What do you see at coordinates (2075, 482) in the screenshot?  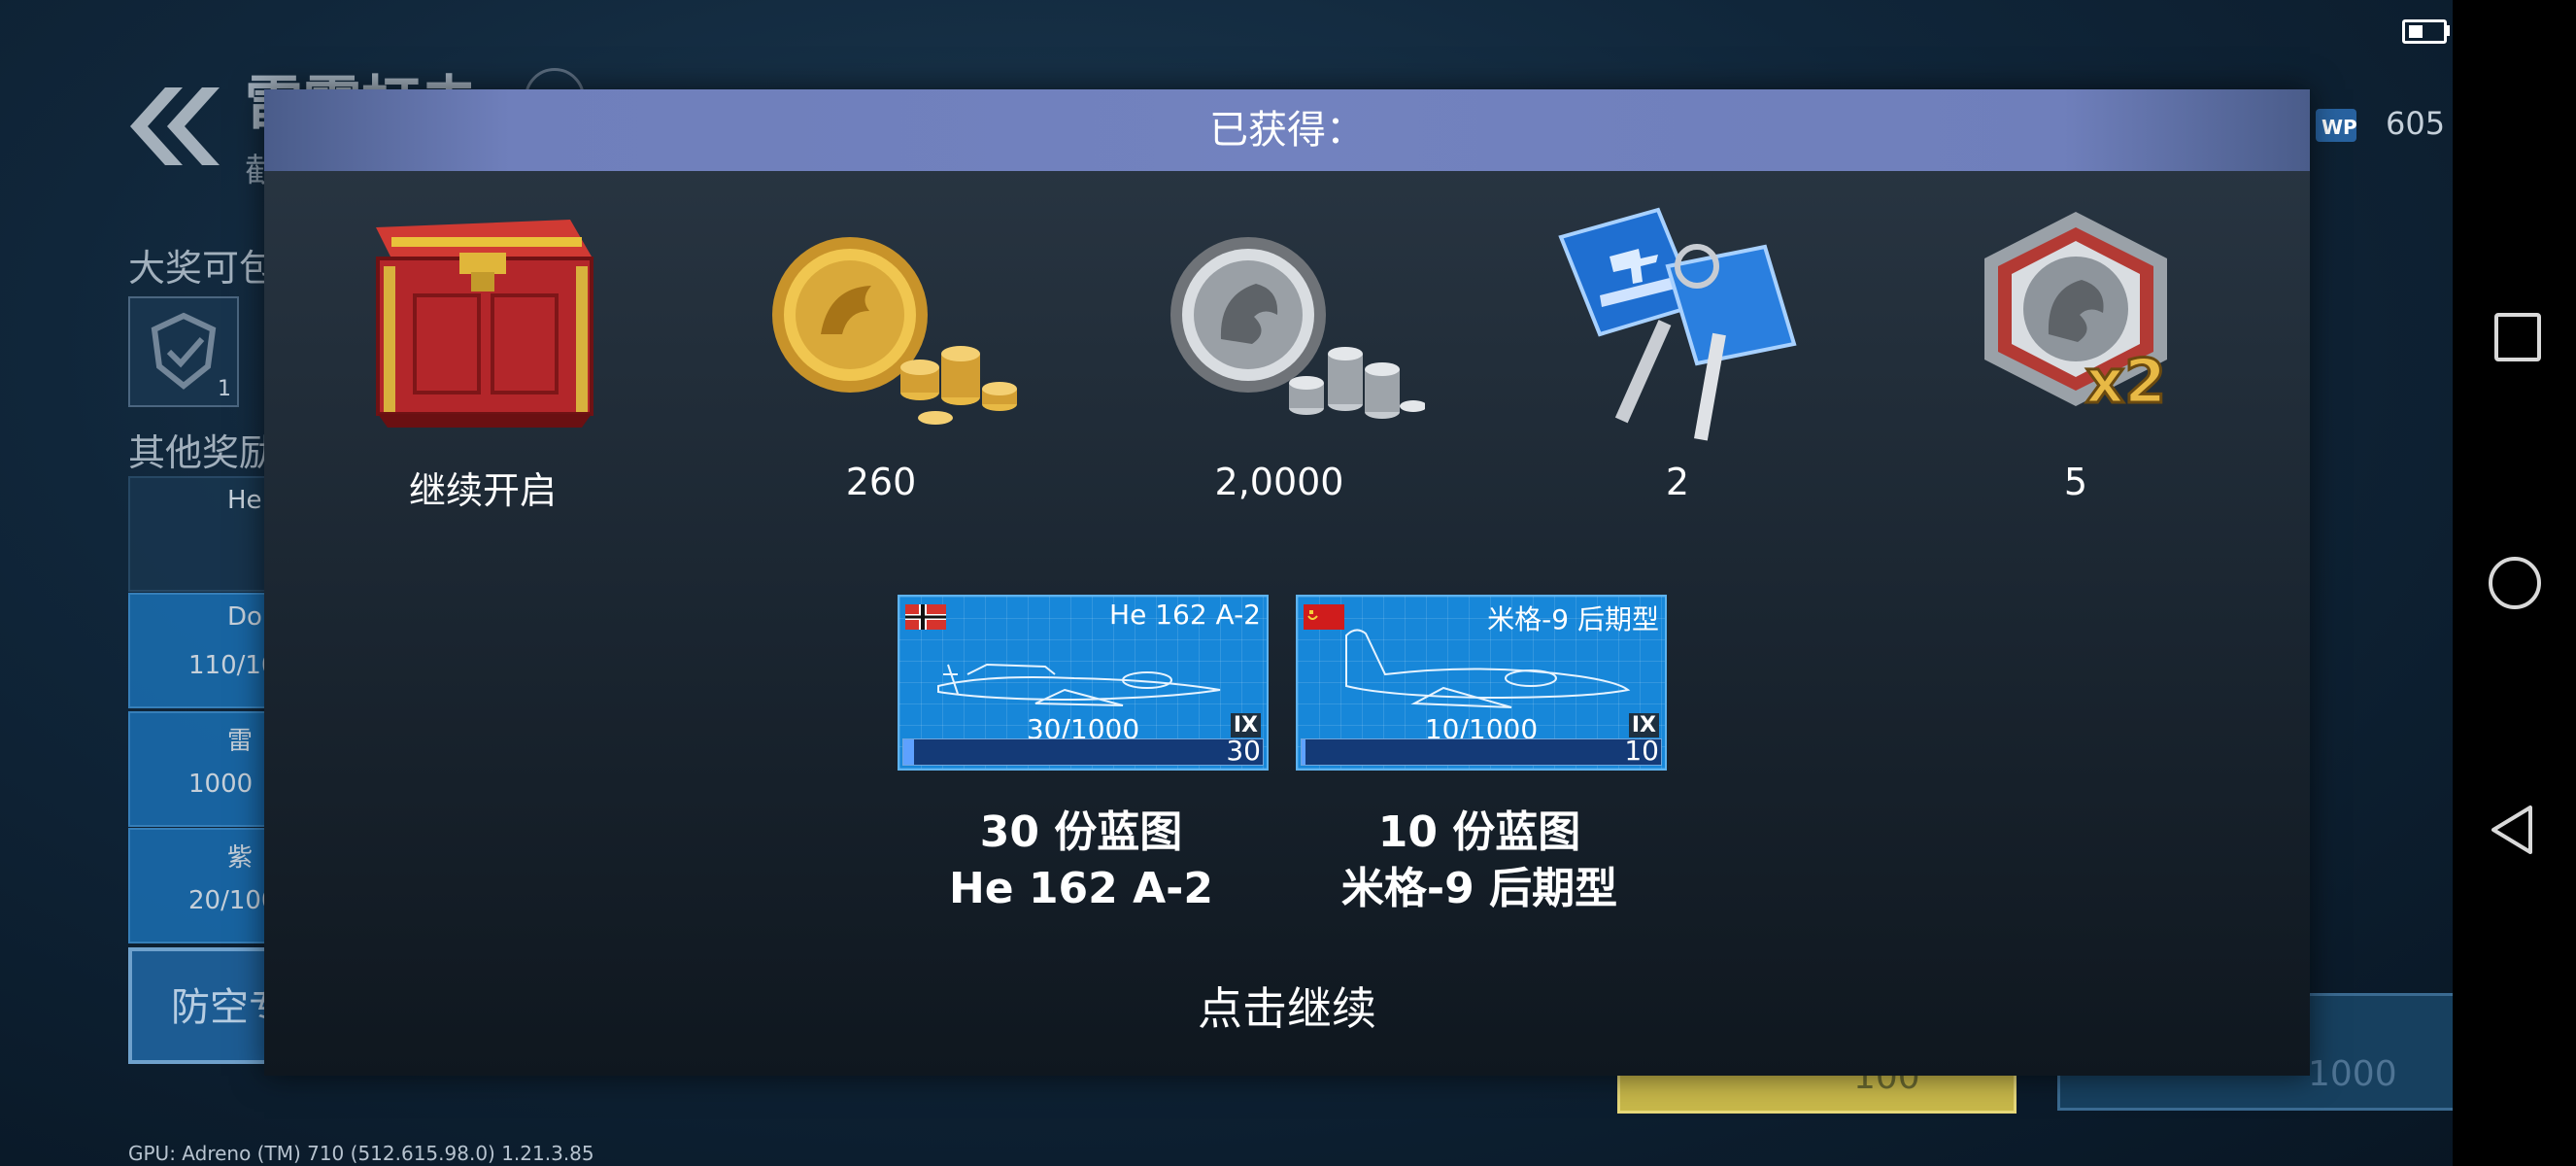 I see `reward-badge-label: 5` at bounding box center [2075, 482].